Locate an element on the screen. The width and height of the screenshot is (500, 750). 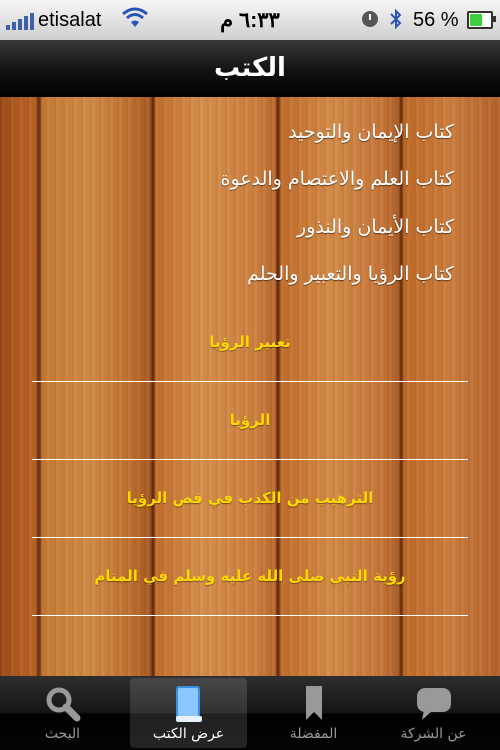
list-item: الترهيب من الكذب في قص الرؤيا is located at coordinates (250, 498).